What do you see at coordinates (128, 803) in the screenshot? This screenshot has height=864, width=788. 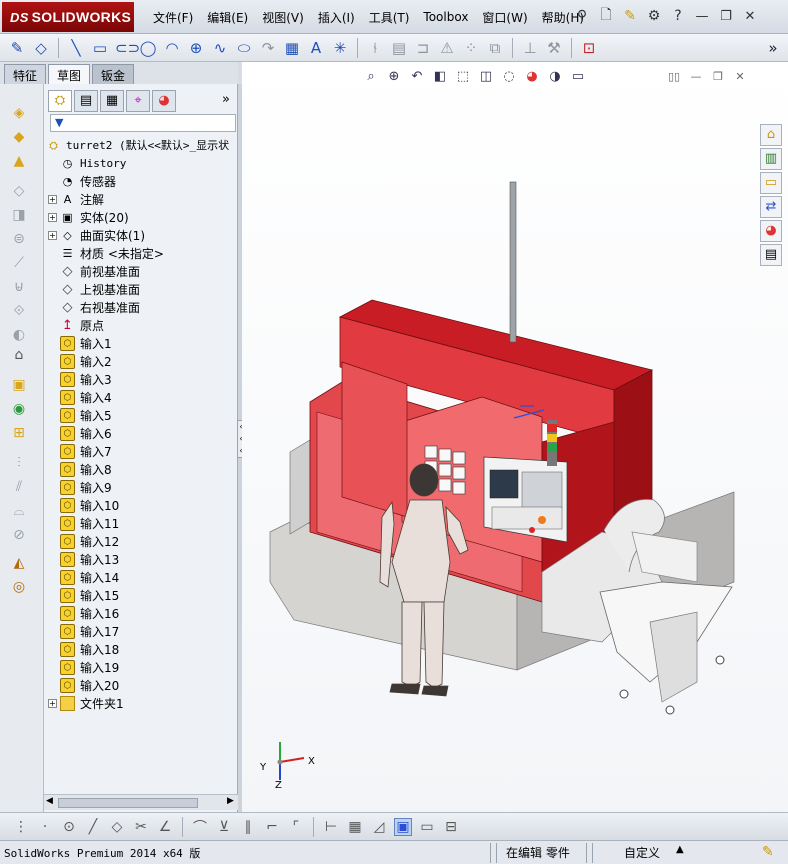 I see `scrollbar-thumb` at bounding box center [128, 803].